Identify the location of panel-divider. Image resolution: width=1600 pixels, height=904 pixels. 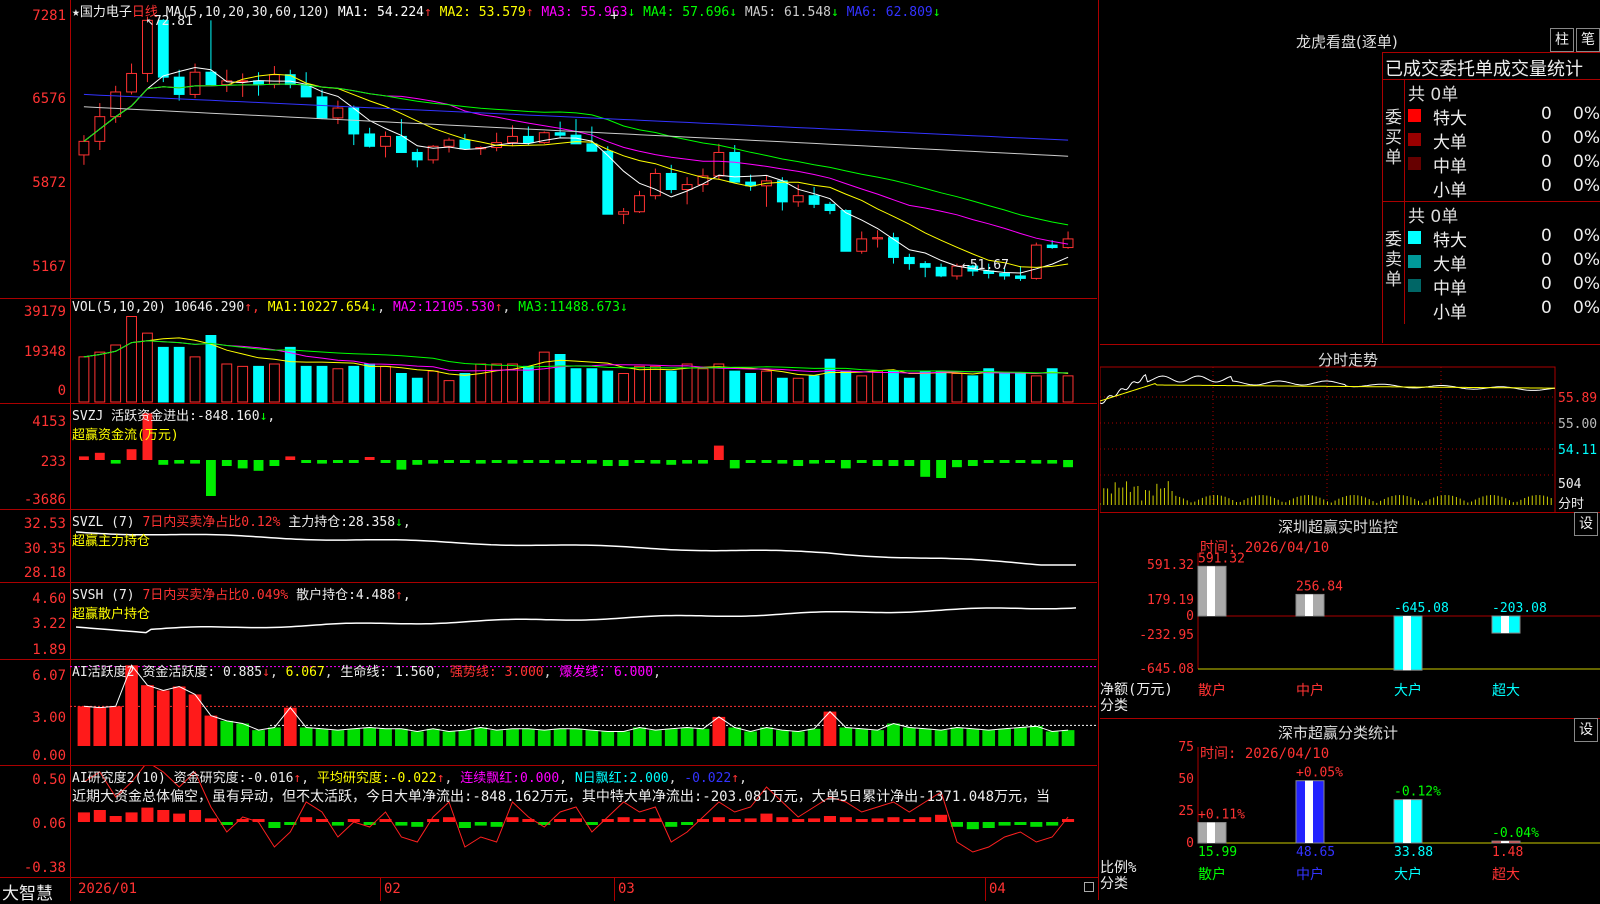
(1098, 450).